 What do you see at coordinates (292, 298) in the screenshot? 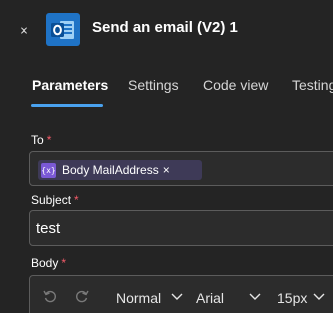
I see `font-size-select: 15px` at bounding box center [292, 298].